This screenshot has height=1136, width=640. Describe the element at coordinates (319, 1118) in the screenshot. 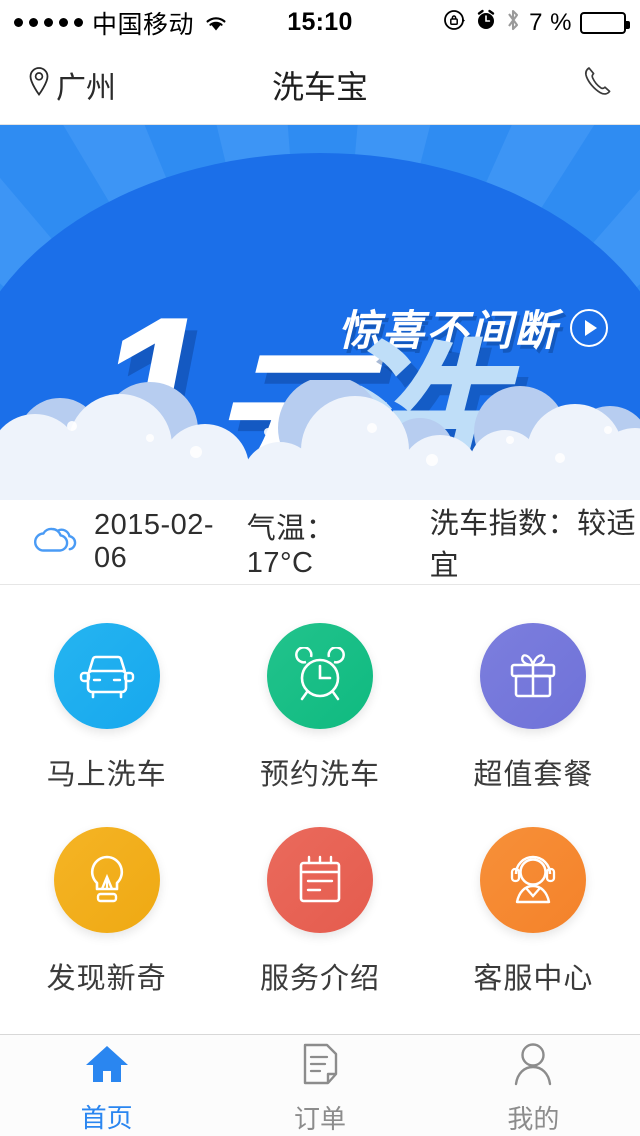

I see `tab-label: 订单` at that location.